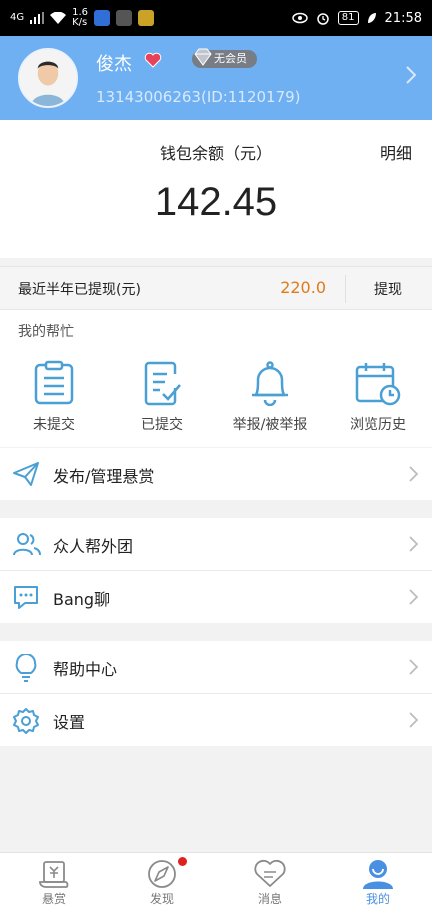 The height and width of the screenshot is (912, 432). I want to click on nav-tab-discover: 发现, so click(162, 882).